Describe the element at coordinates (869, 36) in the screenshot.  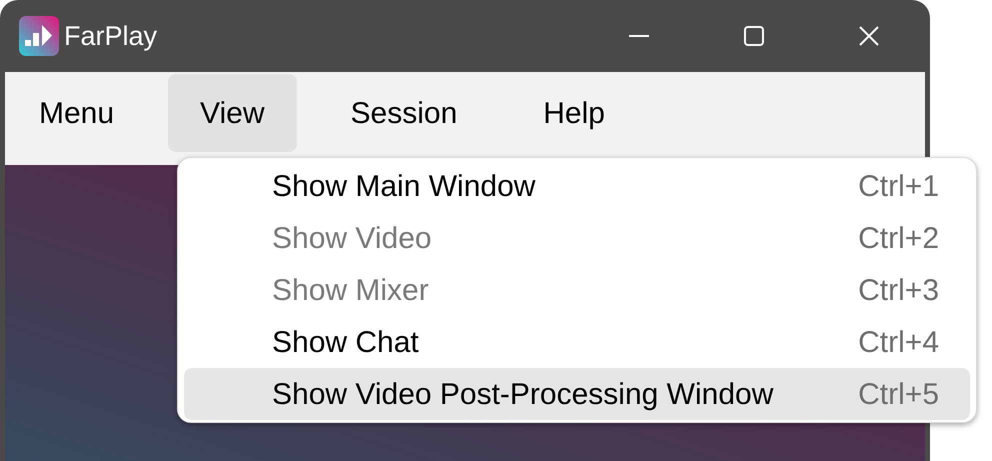
I see `close-icon` at that location.